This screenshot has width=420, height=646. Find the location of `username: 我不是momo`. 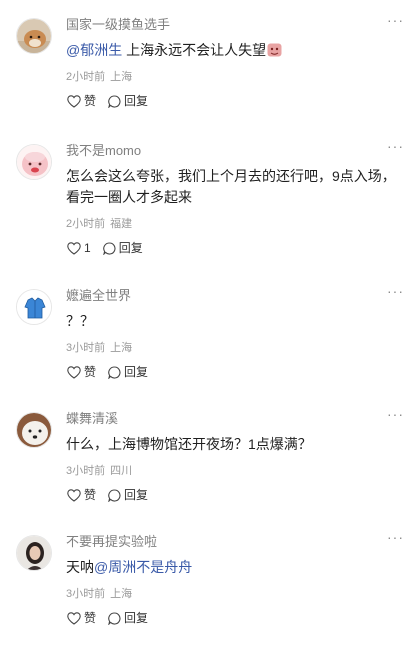

username: 我不是momo is located at coordinates (103, 151).